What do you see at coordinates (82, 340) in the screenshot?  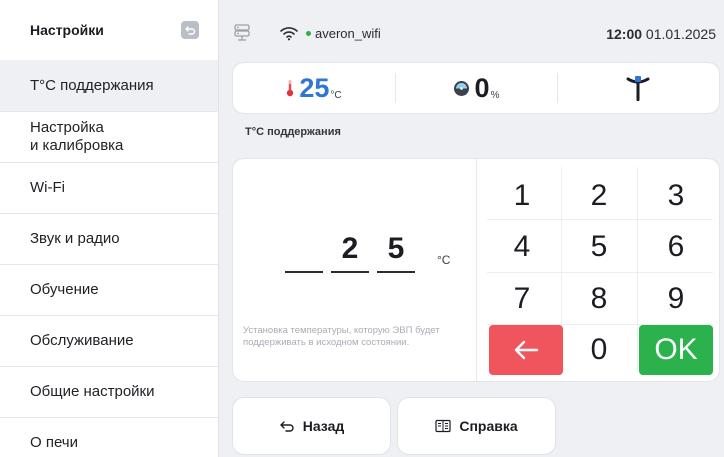 I see `sidebar-item-label: Обслуживание` at bounding box center [82, 340].